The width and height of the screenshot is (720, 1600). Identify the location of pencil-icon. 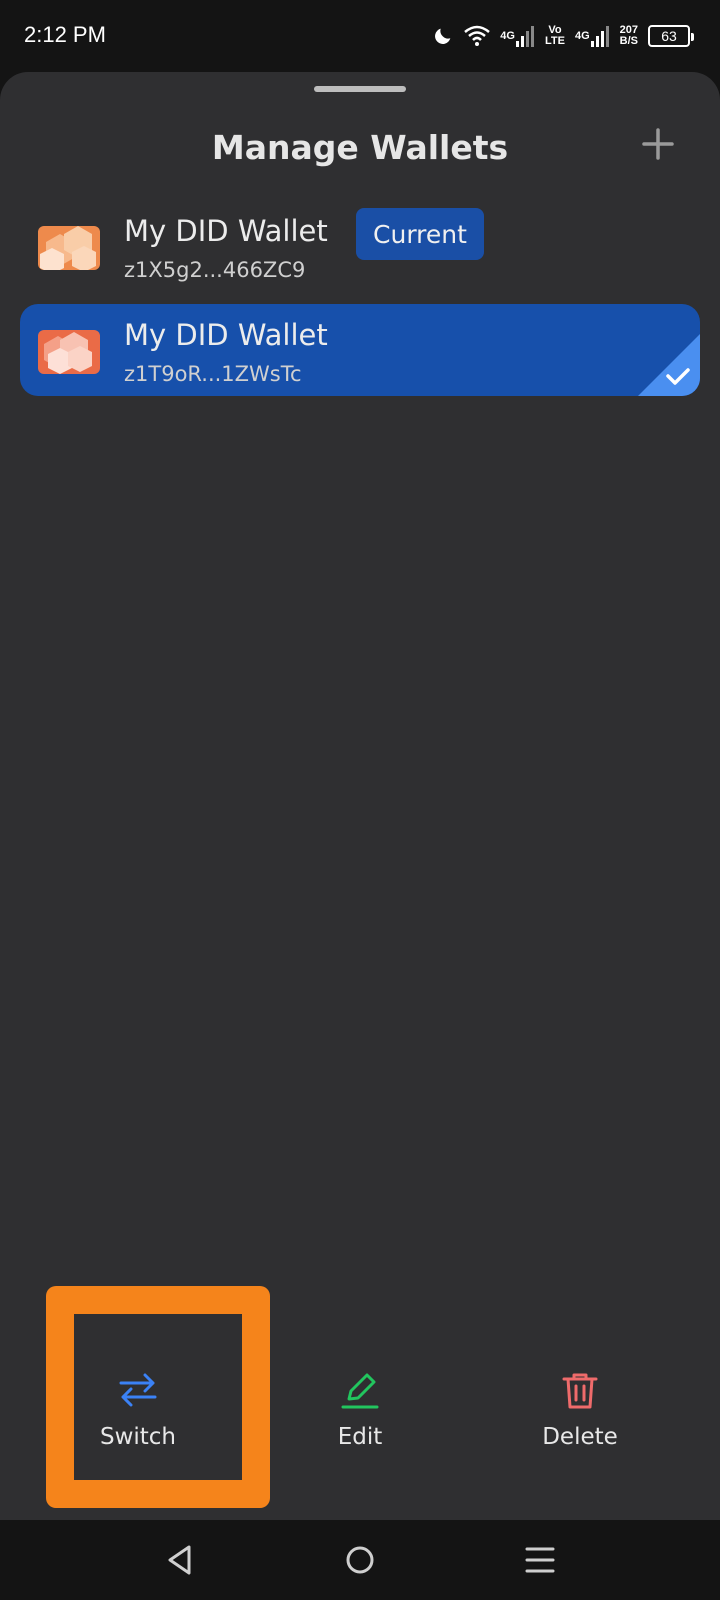
(360, 1390).